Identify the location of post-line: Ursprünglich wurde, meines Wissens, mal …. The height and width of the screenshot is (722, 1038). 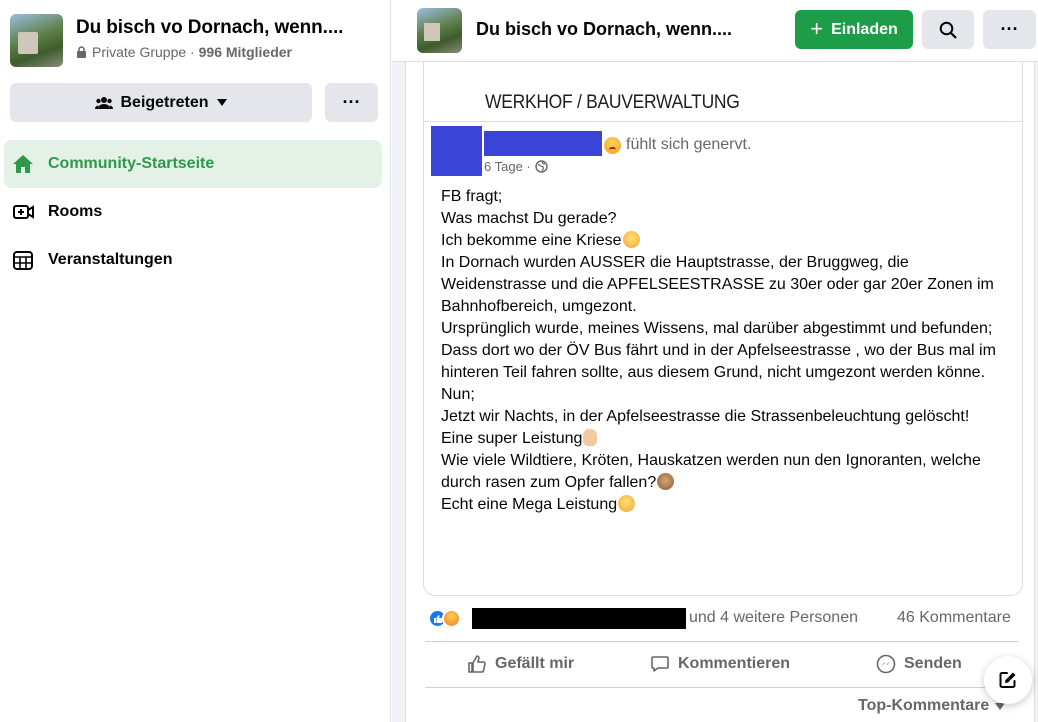
(717, 328).